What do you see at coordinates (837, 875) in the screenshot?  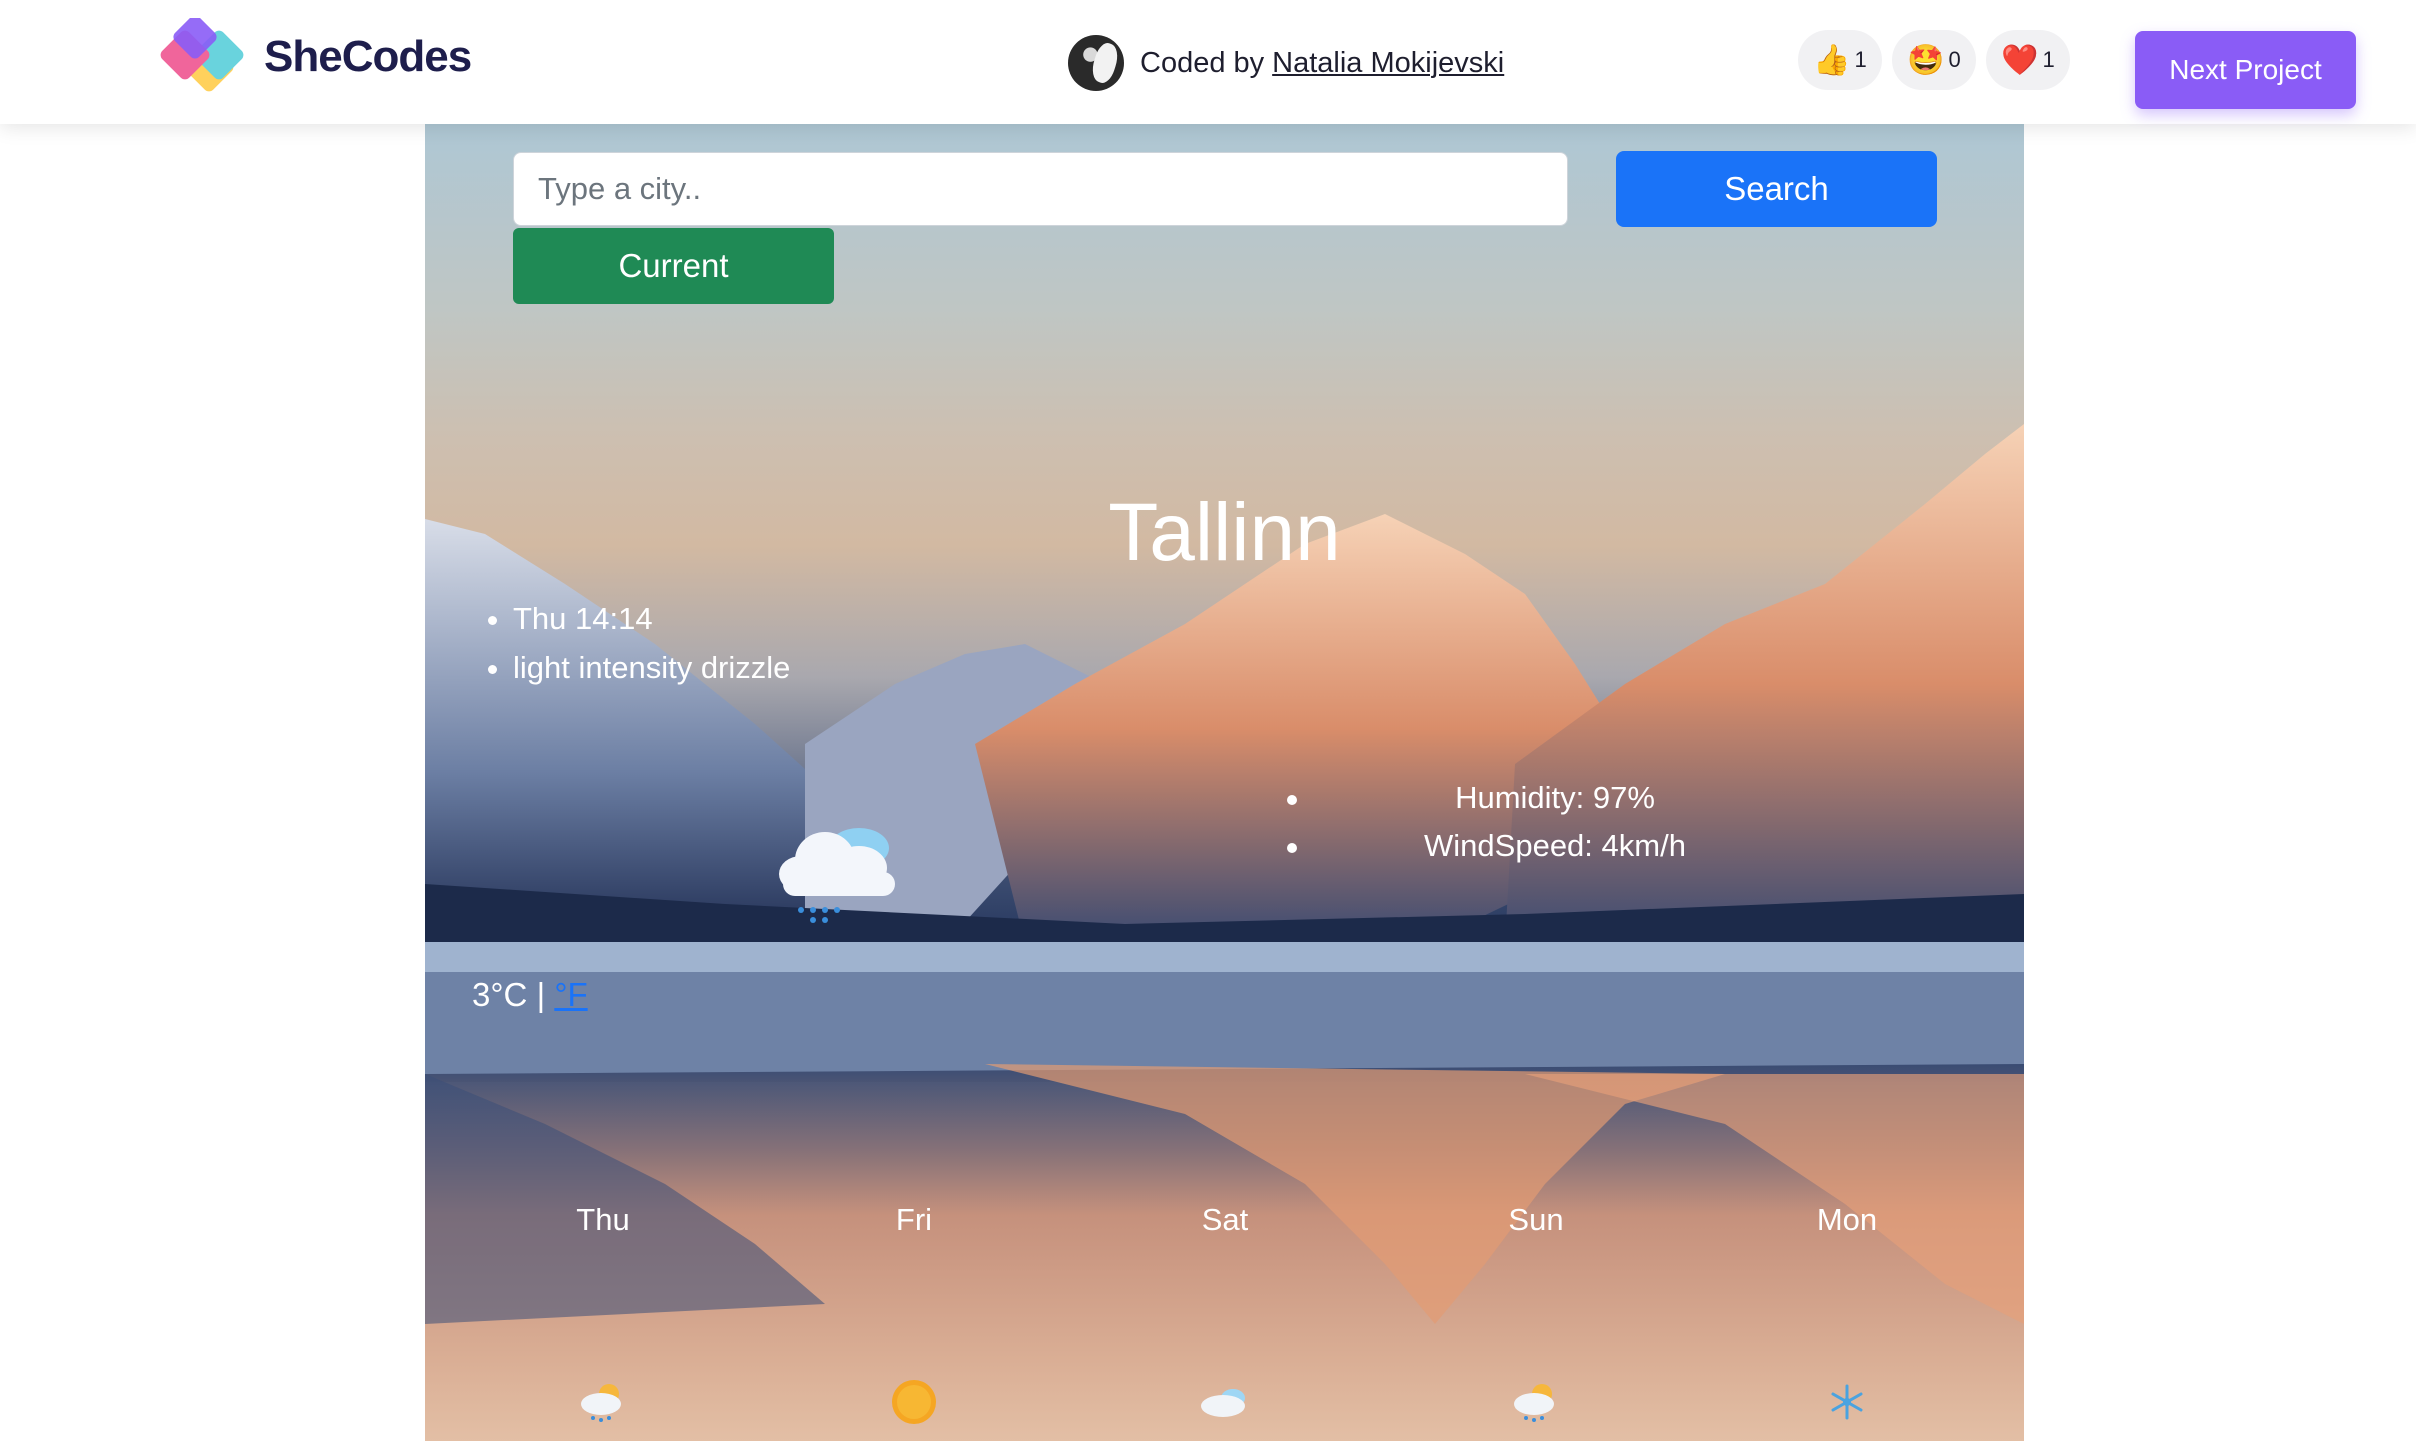 I see `drizzle-cloud-icon` at bounding box center [837, 875].